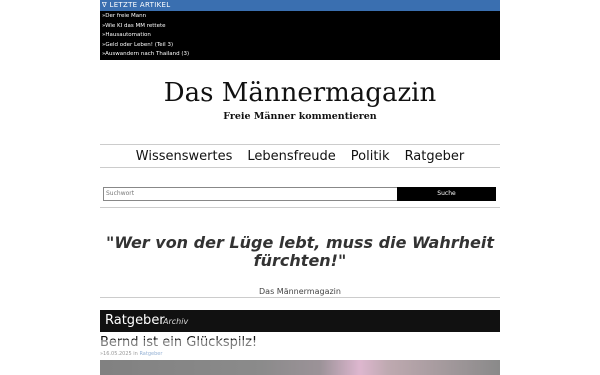 This screenshot has height=375, width=600. Describe the element at coordinates (553, 357) in the screenshot. I see `overlay-button` at that location.